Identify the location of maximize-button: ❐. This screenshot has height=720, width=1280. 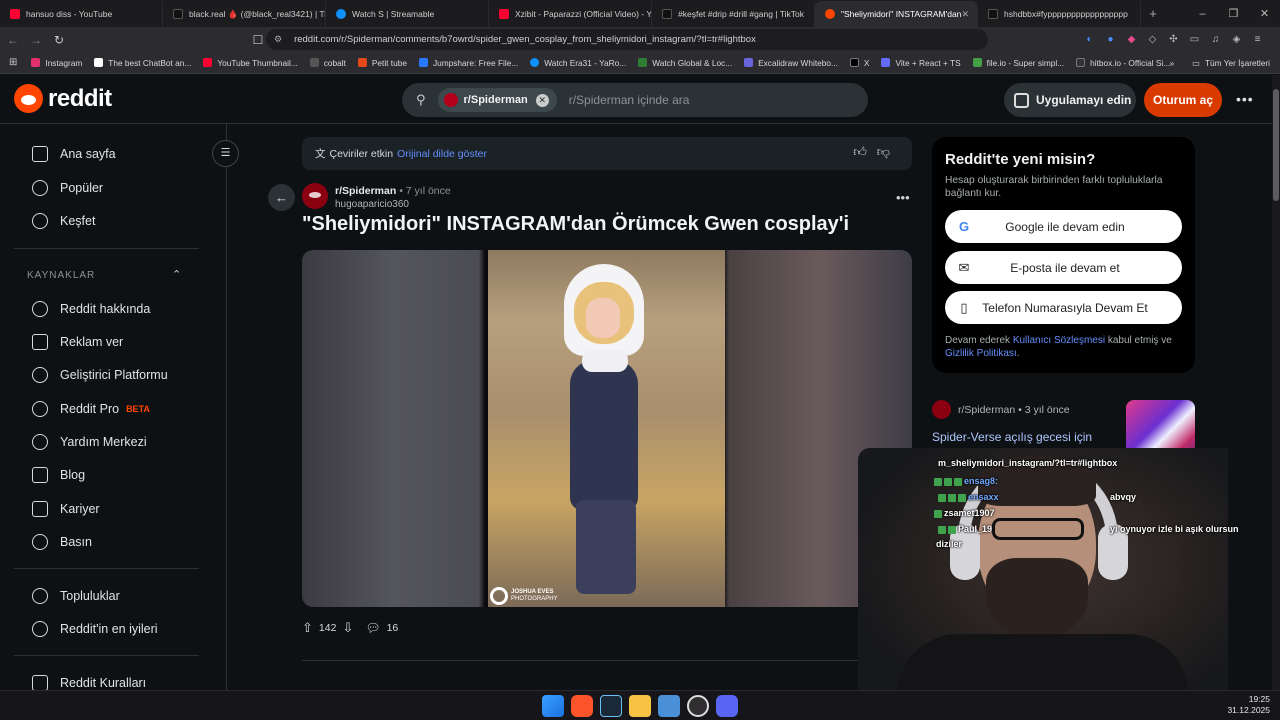
(1233, 13).